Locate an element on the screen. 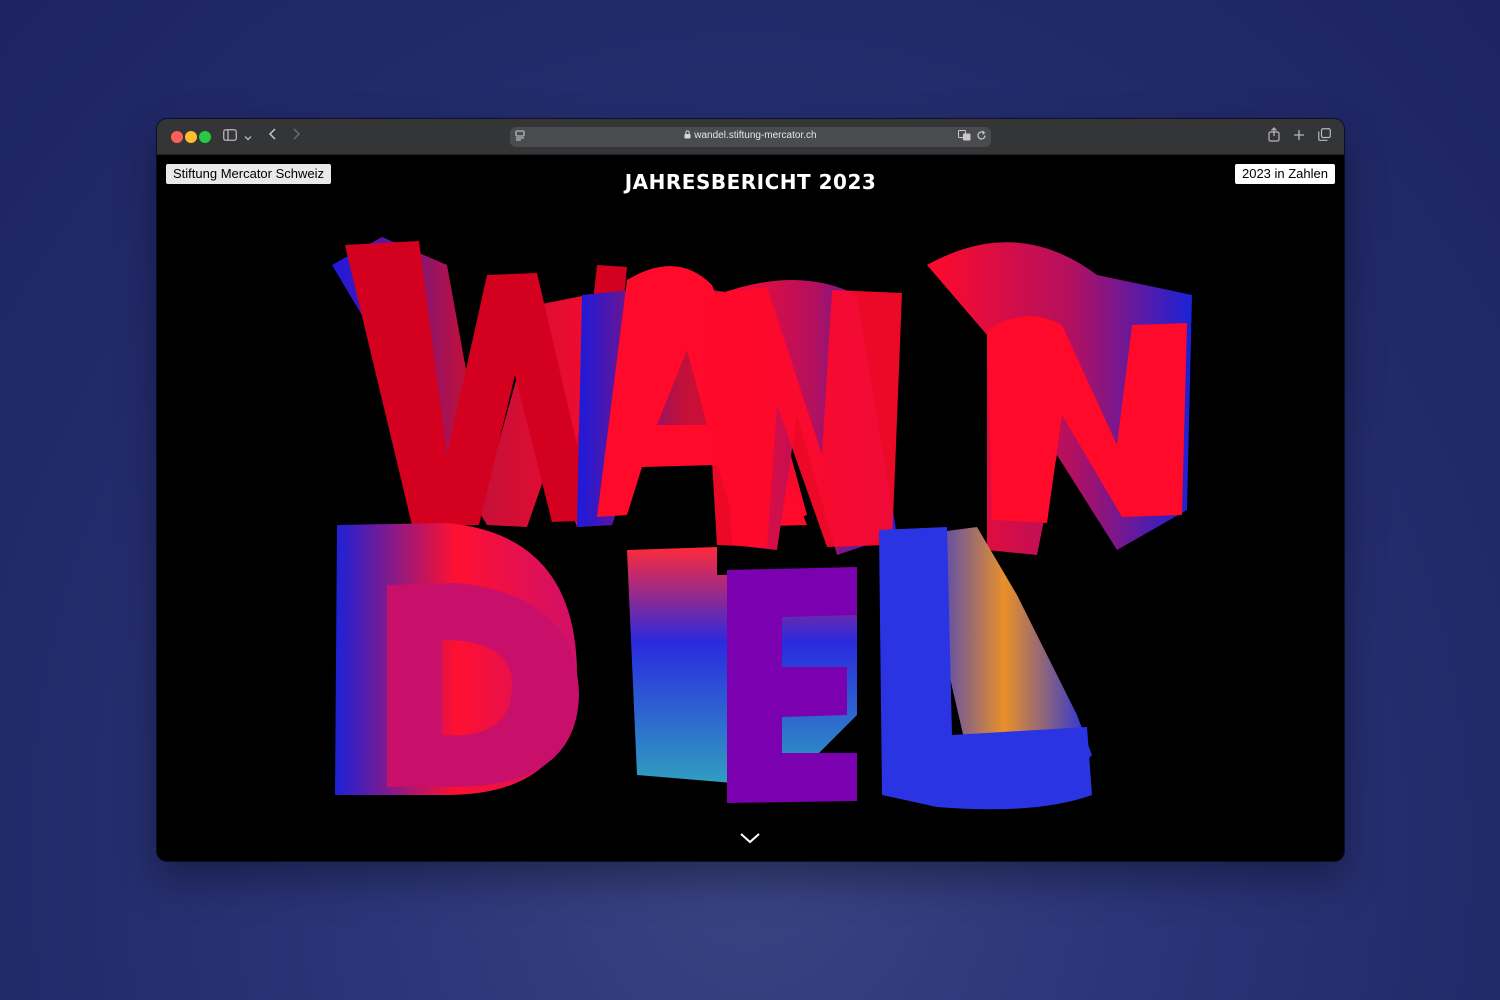 The width and height of the screenshot is (1500, 1000). numbers-button: 2023 in Zahlen is located at coordinates (1284, 174).